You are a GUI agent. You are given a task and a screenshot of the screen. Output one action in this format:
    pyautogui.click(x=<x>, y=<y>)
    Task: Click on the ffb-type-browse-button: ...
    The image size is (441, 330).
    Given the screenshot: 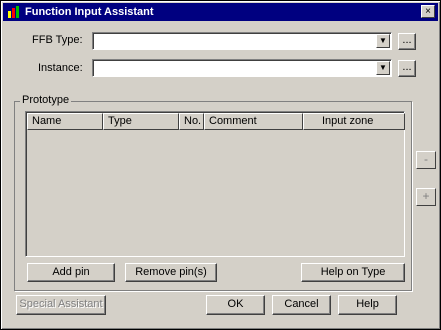 What is the action you would take?
    pyautogui.click(x=407, y=41)
    